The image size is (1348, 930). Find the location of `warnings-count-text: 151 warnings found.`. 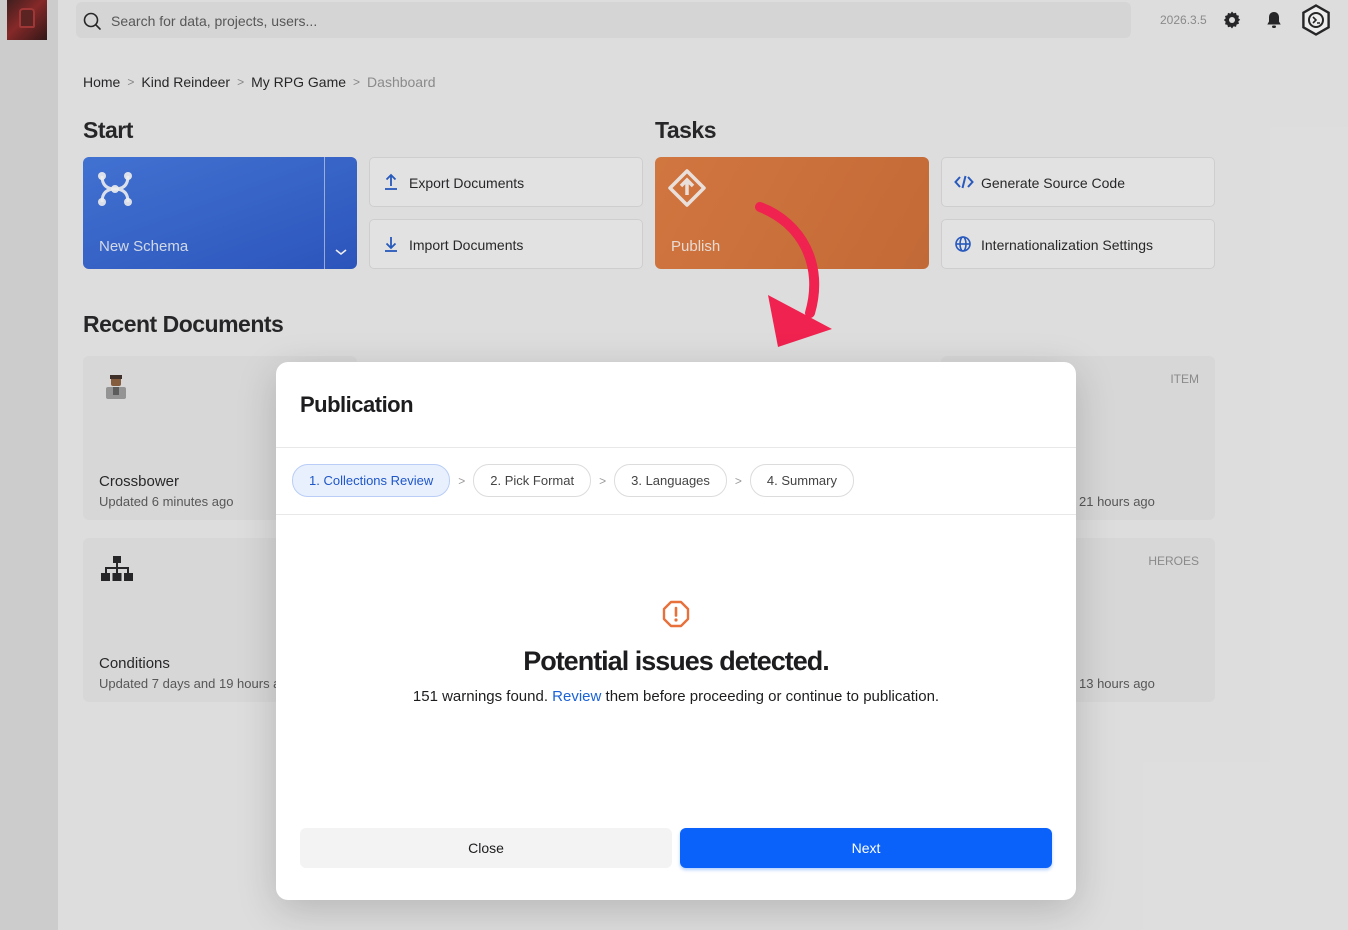

warnings-count-text: 151 warnings found. is located at coordinates (482, 696).